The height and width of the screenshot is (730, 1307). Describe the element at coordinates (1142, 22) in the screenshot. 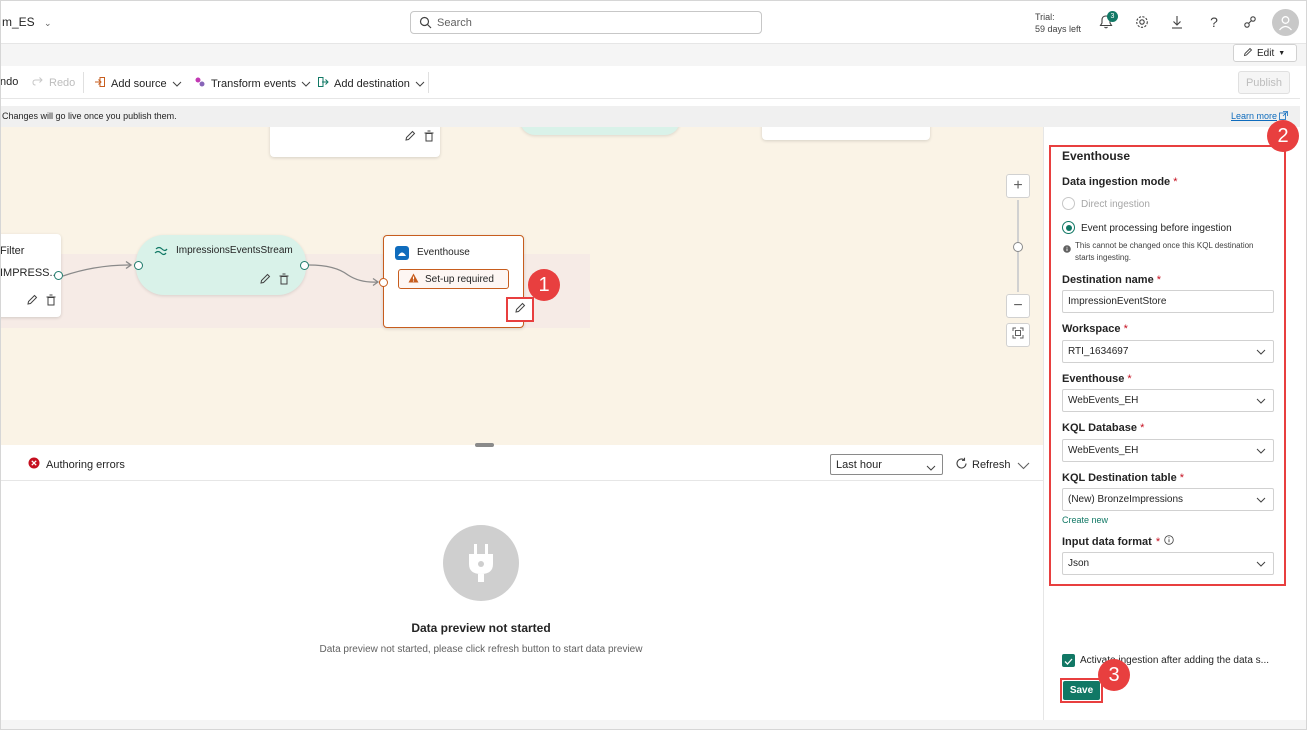

I see `gear-icon` at that location.